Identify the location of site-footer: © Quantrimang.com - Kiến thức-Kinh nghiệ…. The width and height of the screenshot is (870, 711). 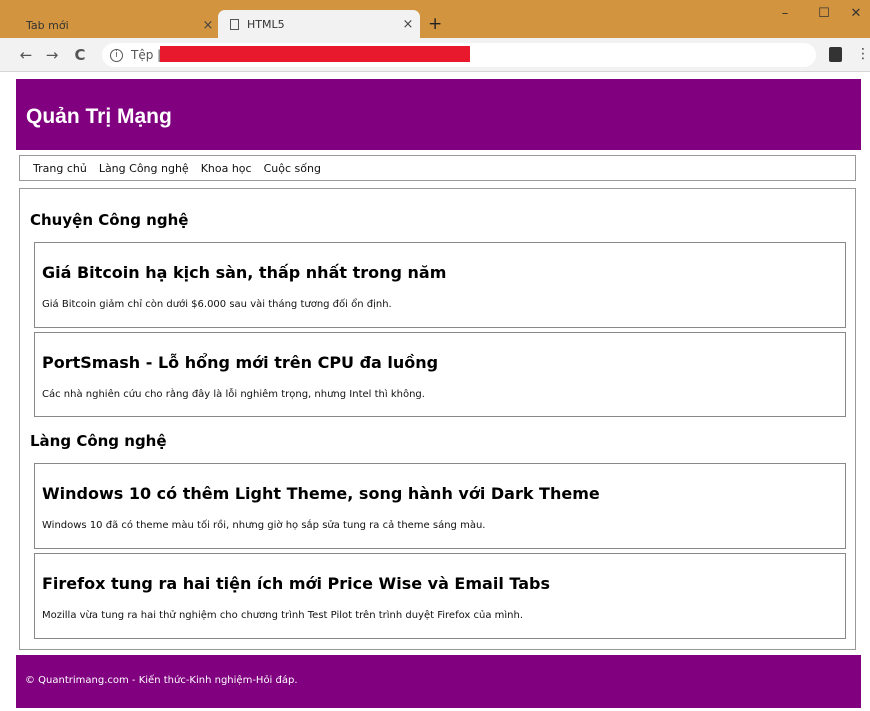
(438, 681).